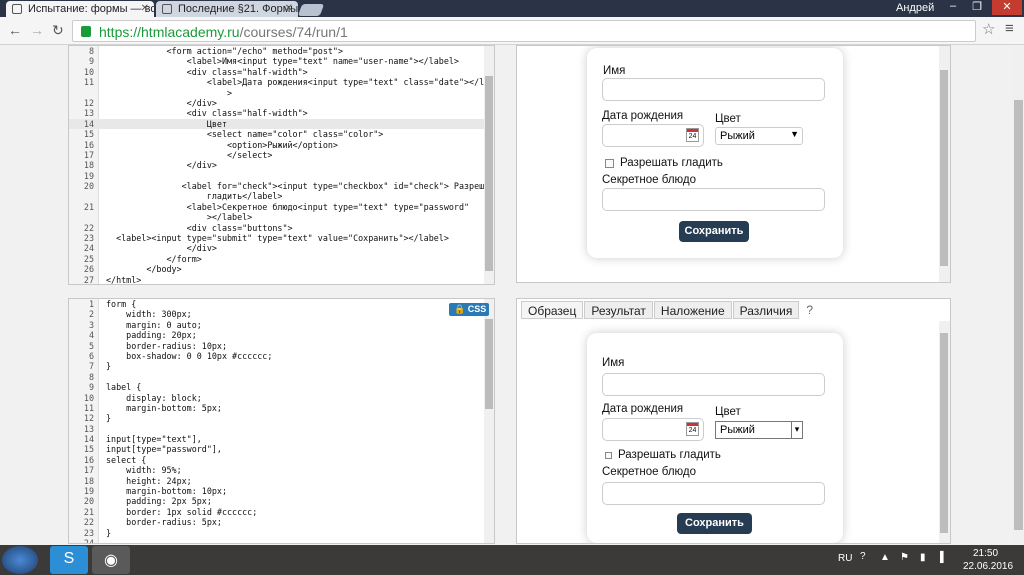 Image resolution: width=1024 pixels, height=575 pixels. I want to click on code-line: 19, so click(281, 176).